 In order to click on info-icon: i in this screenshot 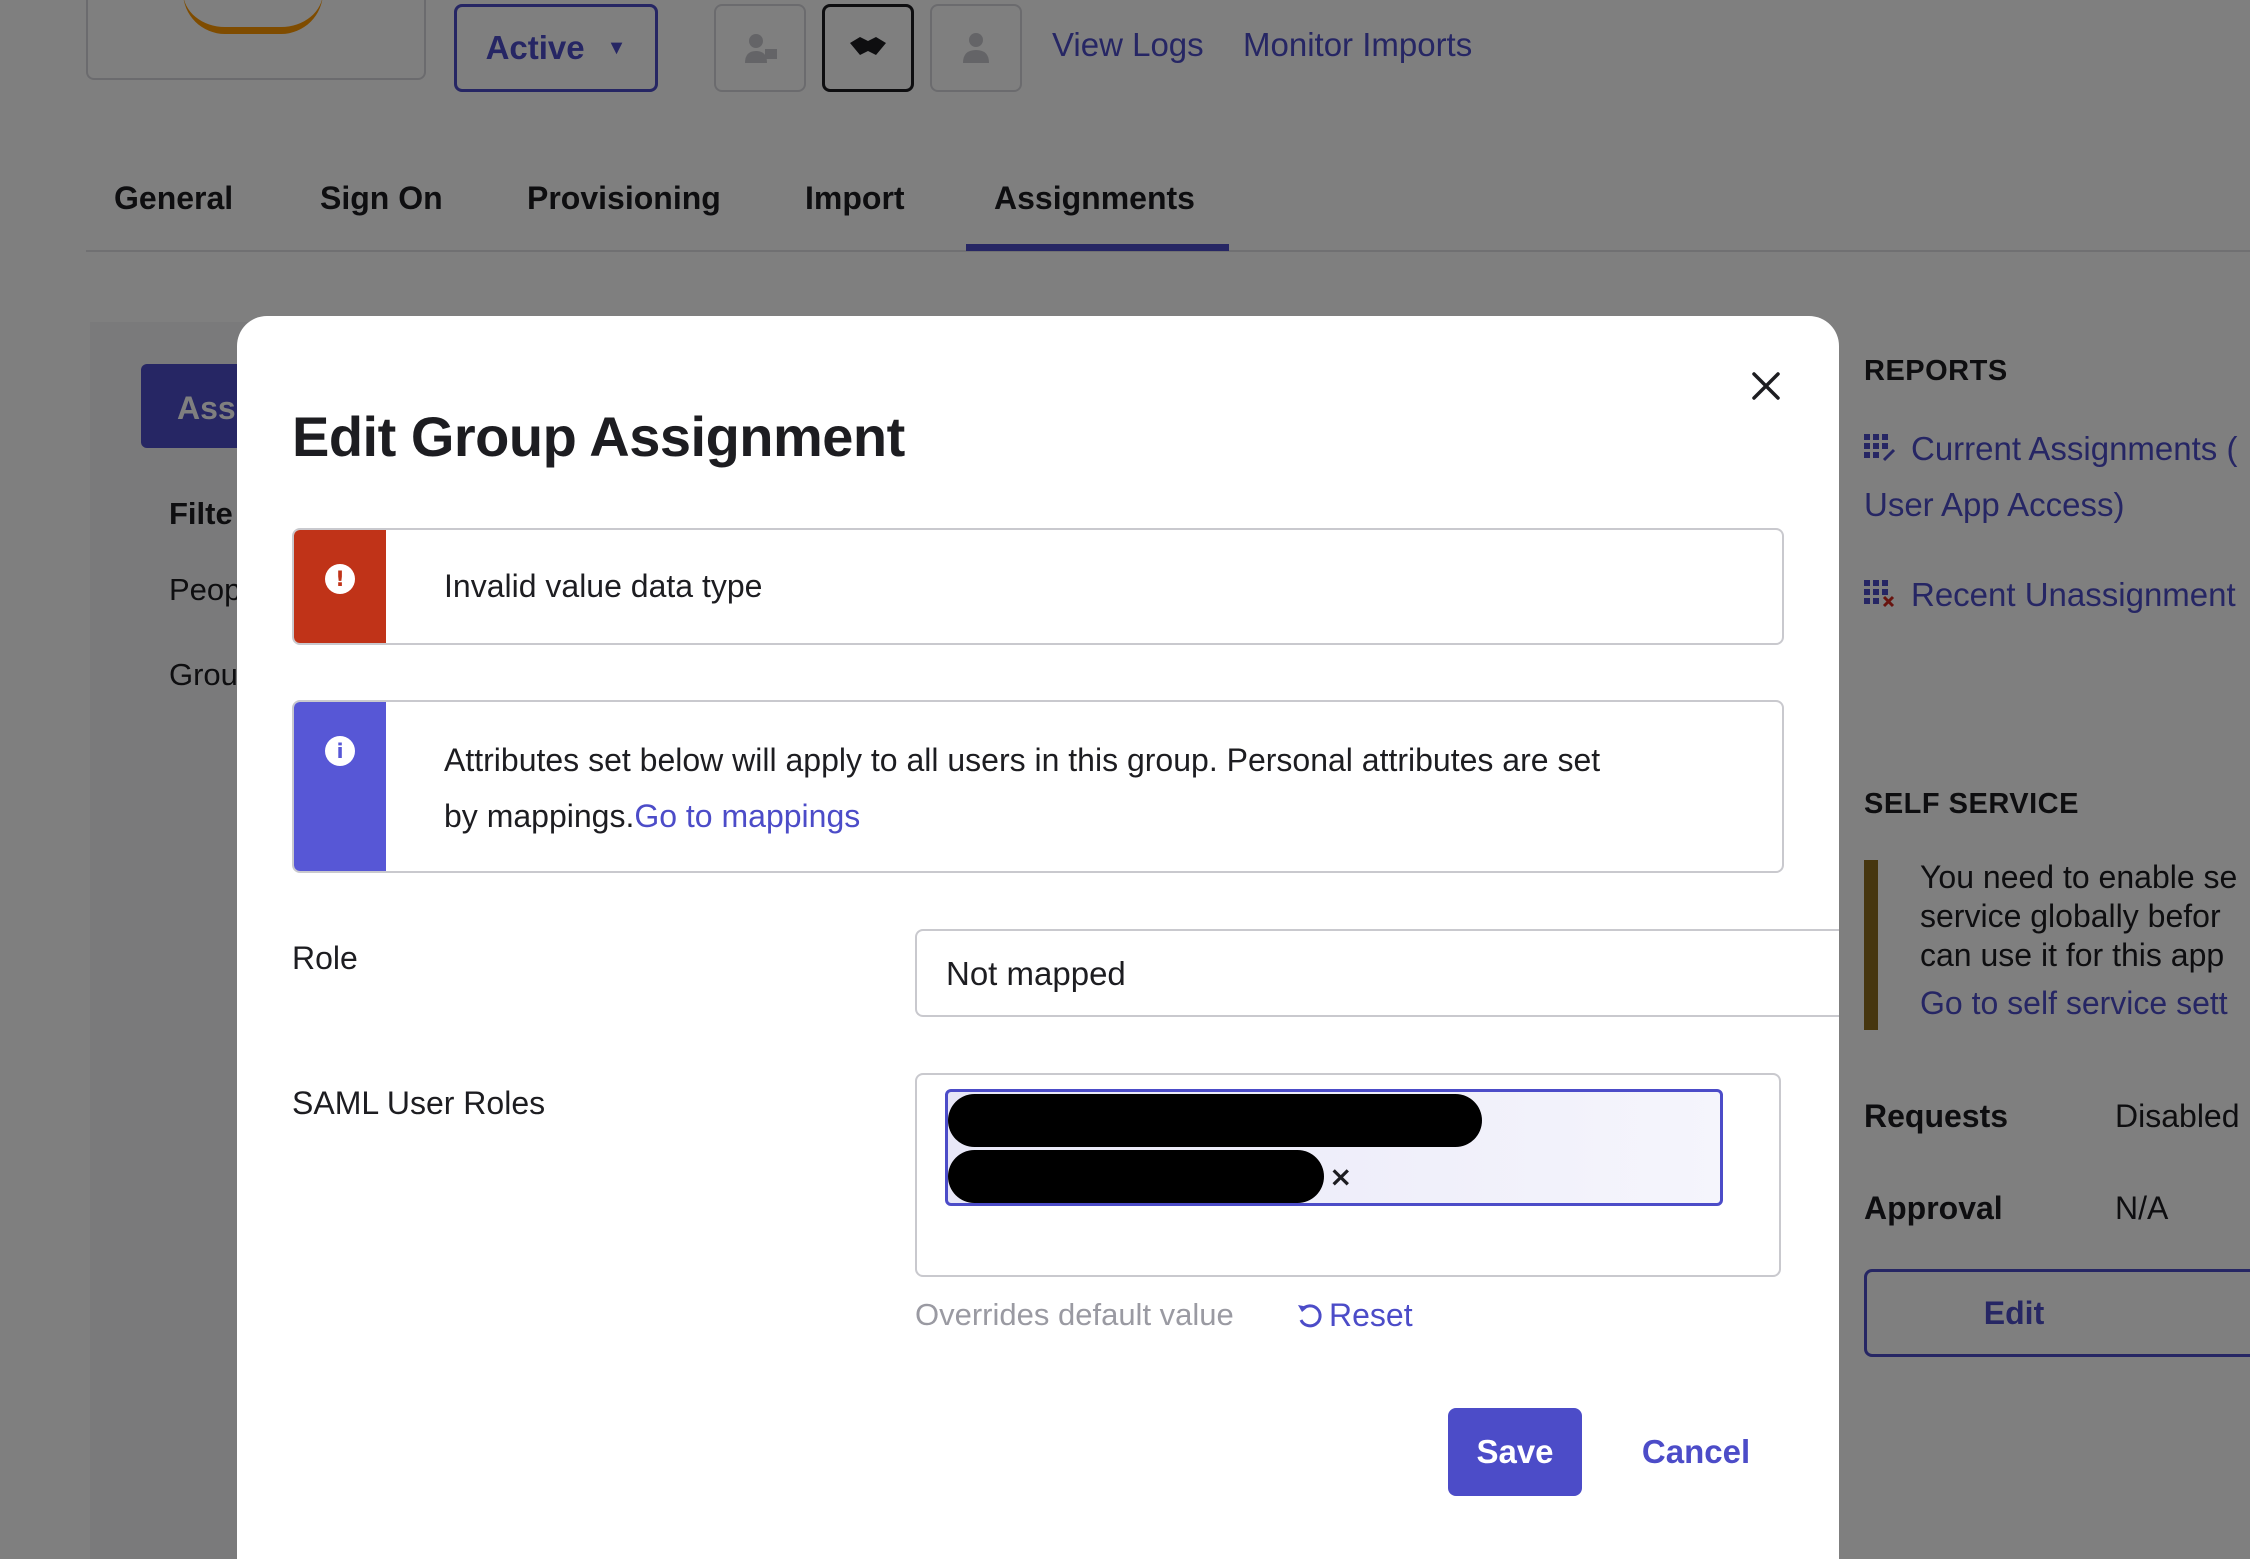, I will do `click(340, 751)`.